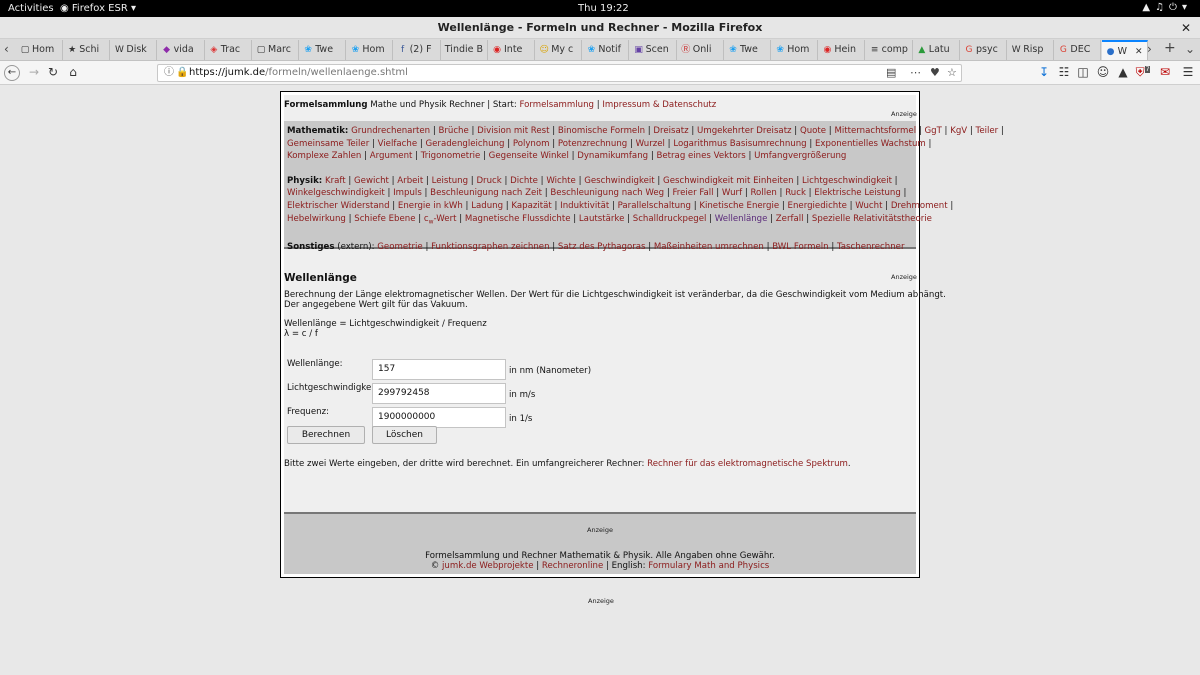  Describe the element at coordinates (404, 435) in the screenshot. I see `clear-button: Löschen` at that location.